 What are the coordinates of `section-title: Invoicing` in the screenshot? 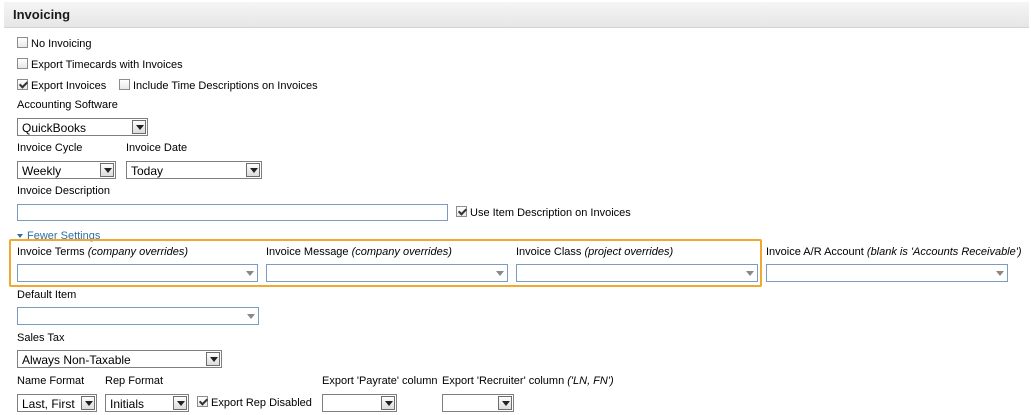 It's located at (42, 14).